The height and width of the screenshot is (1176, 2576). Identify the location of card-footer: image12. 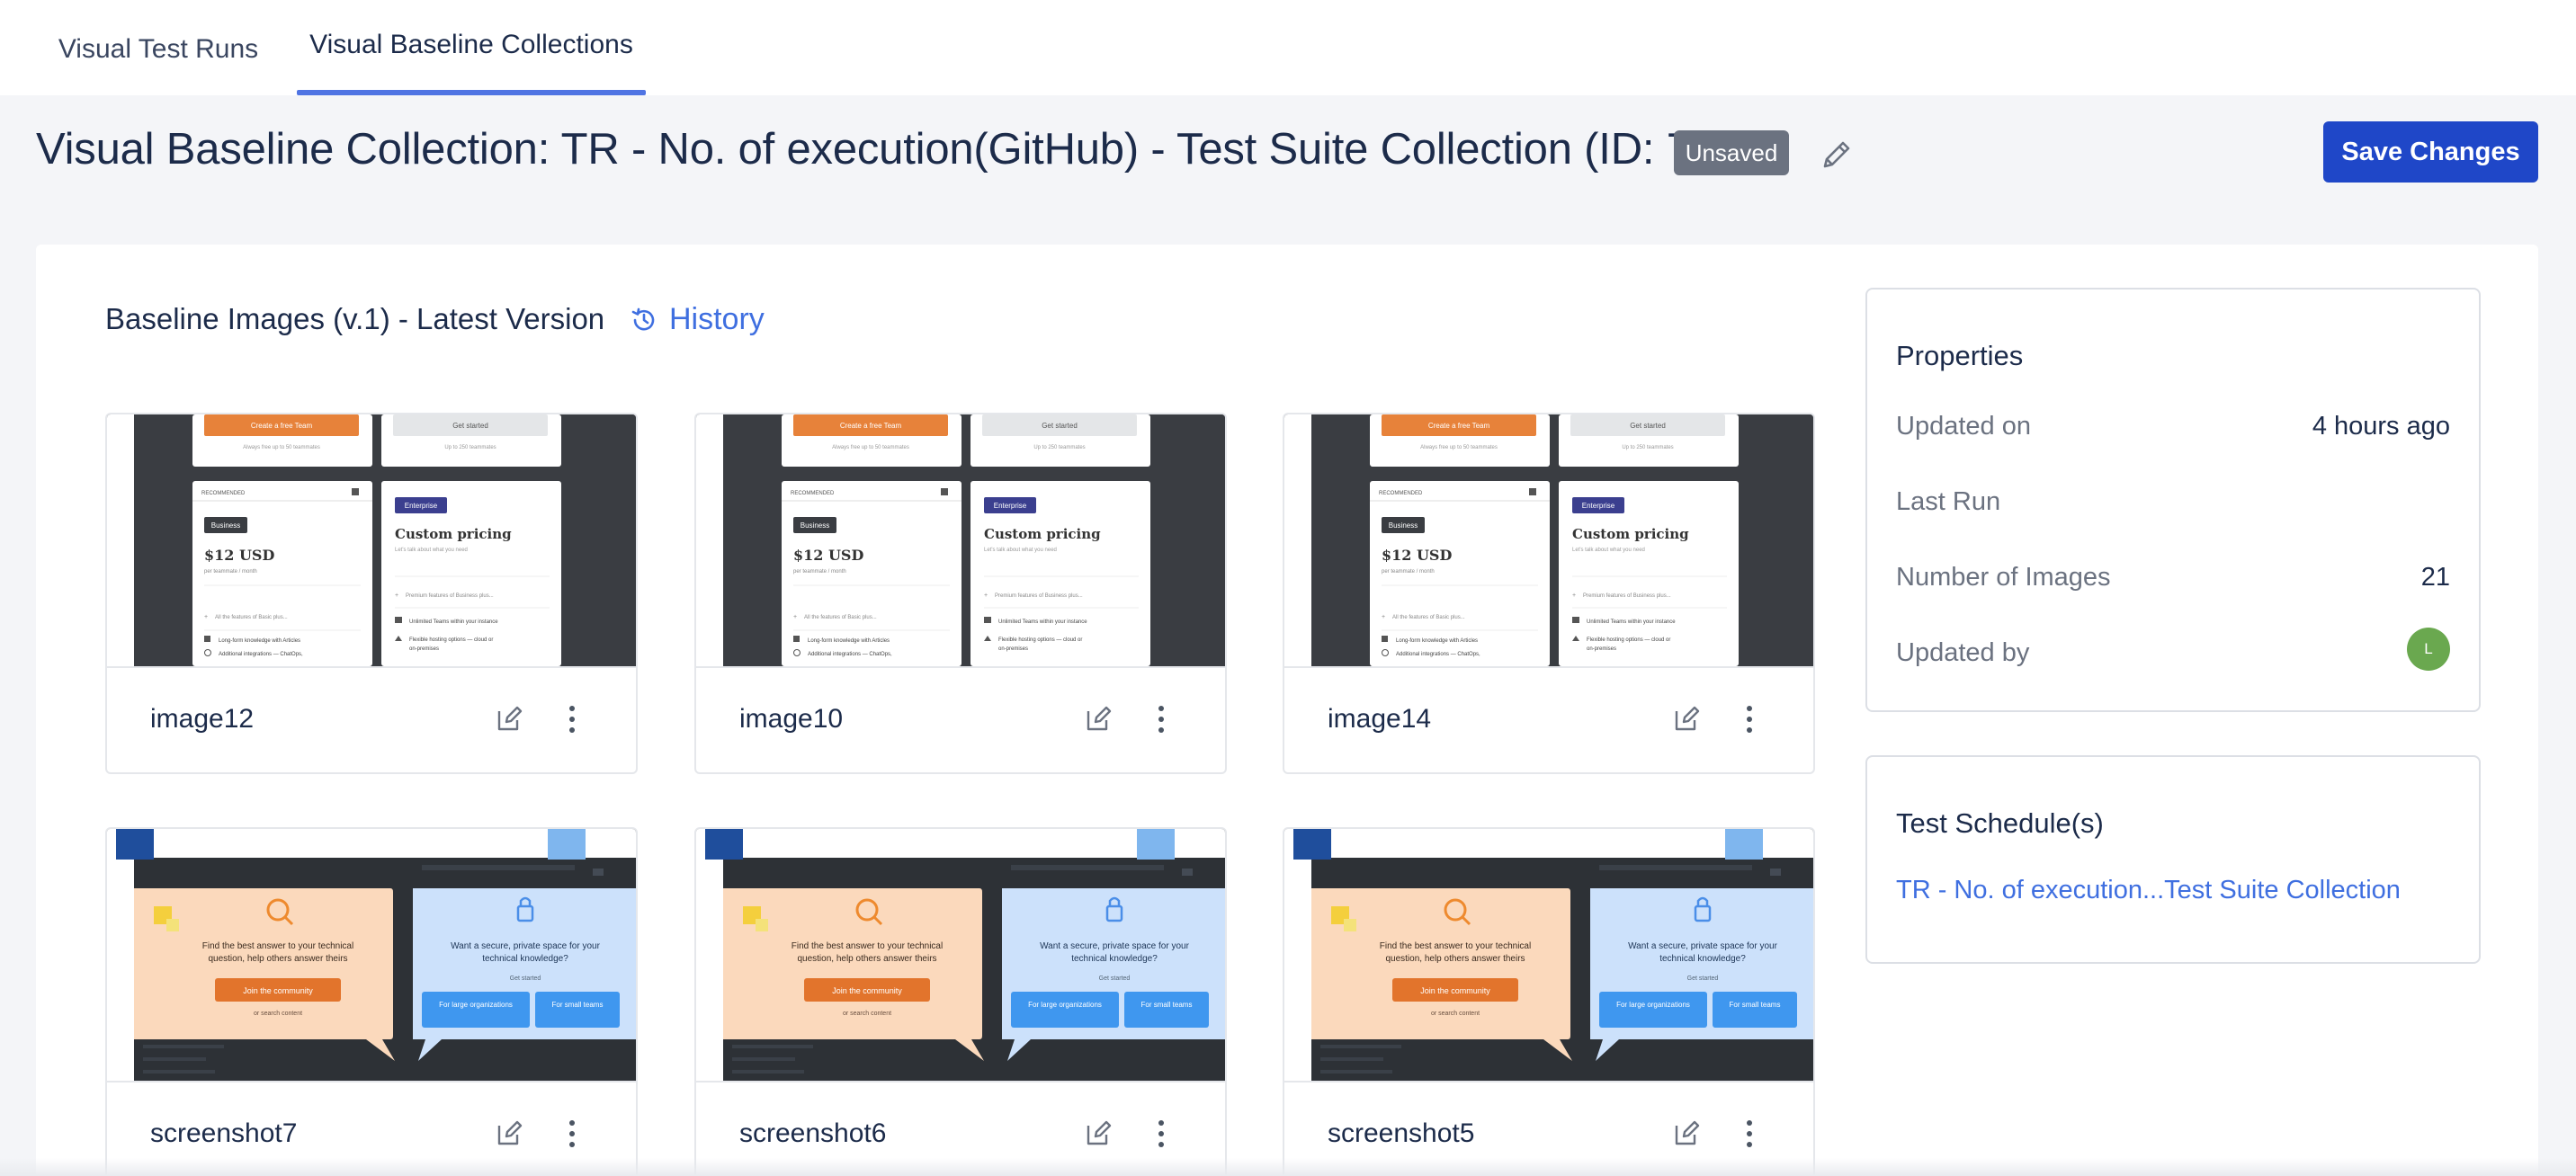
(371, 719).